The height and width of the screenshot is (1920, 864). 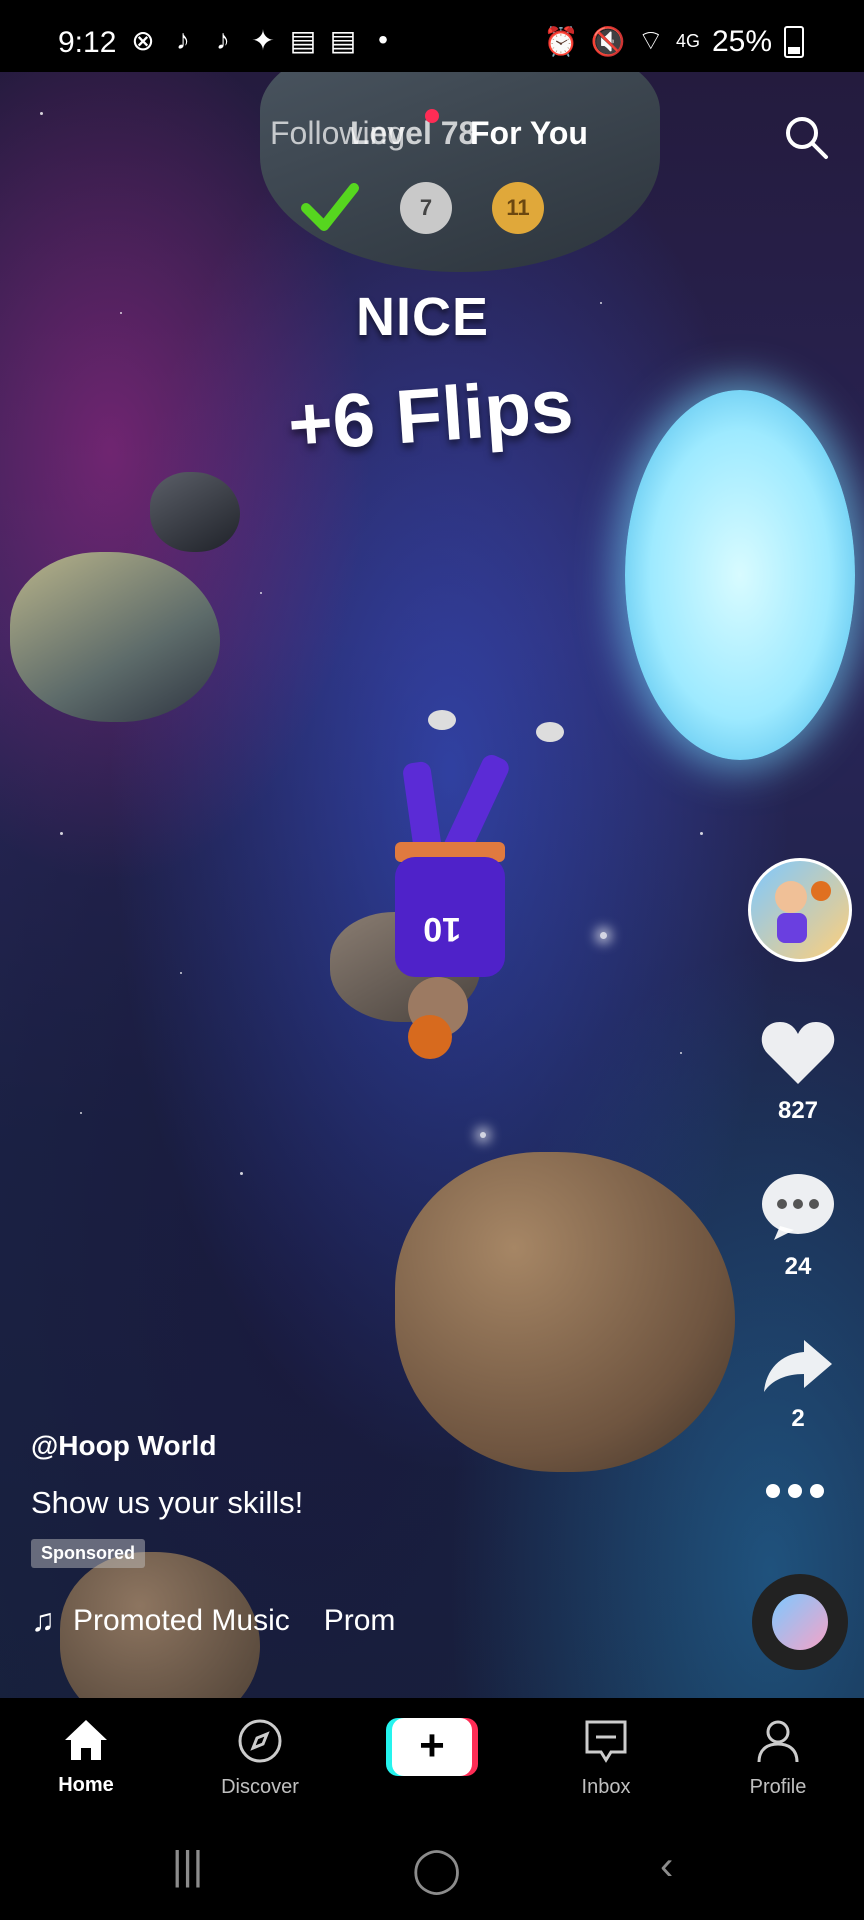 What do you see at coordinates (606, 1787) in the screenshot?
I see `nav-inbox-label: Inbox` at bounding box center [606, 1787].